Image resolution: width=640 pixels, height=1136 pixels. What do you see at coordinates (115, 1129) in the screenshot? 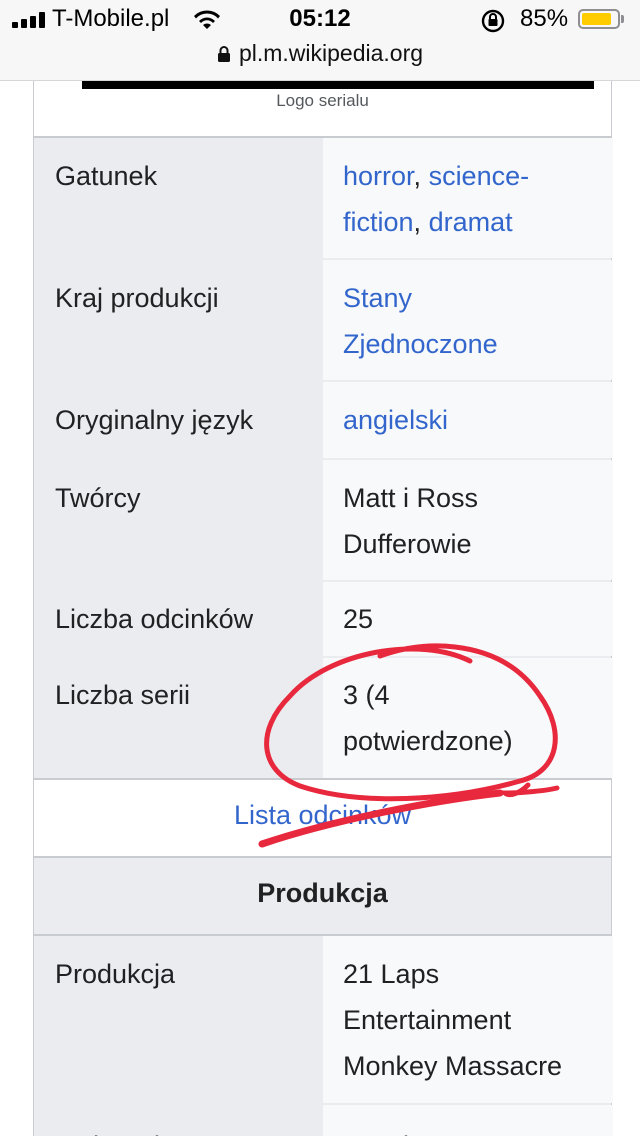
I see `row-label: Reżyseria` at bounding box center [115, 1129].